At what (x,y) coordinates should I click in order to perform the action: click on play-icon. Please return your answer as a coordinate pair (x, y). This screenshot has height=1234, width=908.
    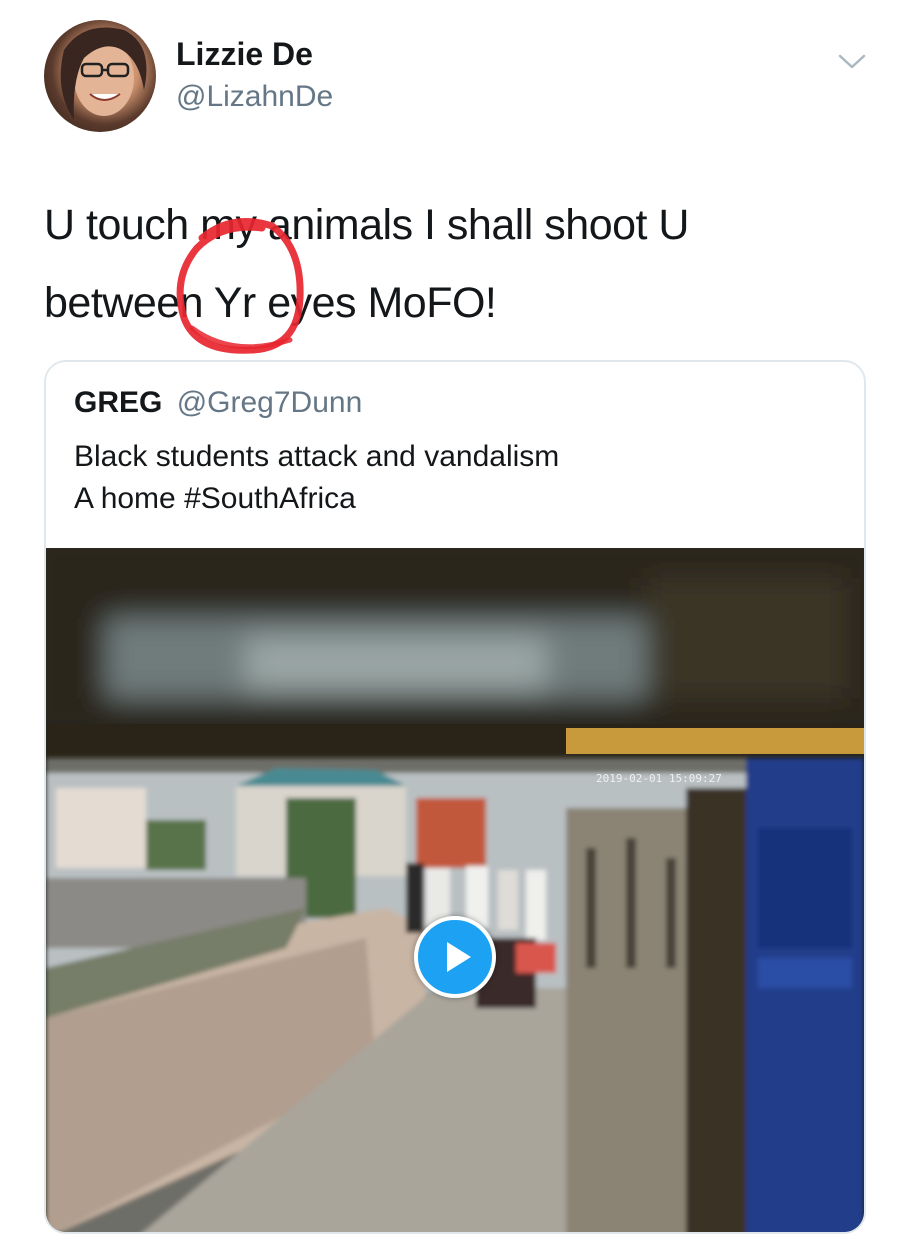
    Looking at the image, I should click on (459, 957).